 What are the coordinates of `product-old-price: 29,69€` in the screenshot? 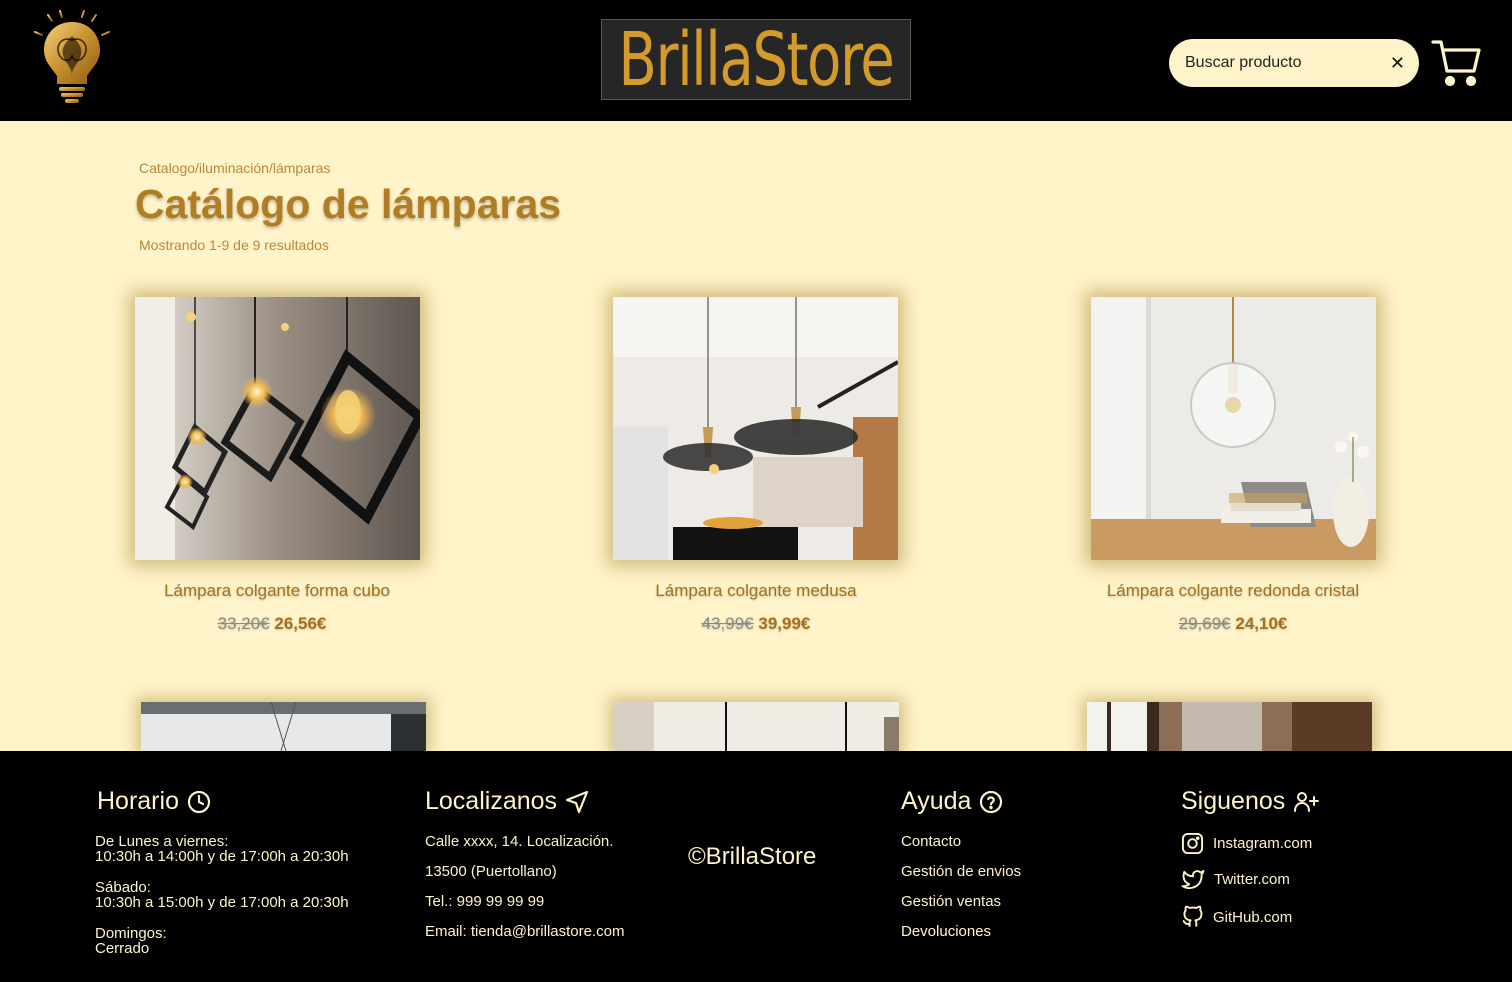 It's located at (1204, 623).